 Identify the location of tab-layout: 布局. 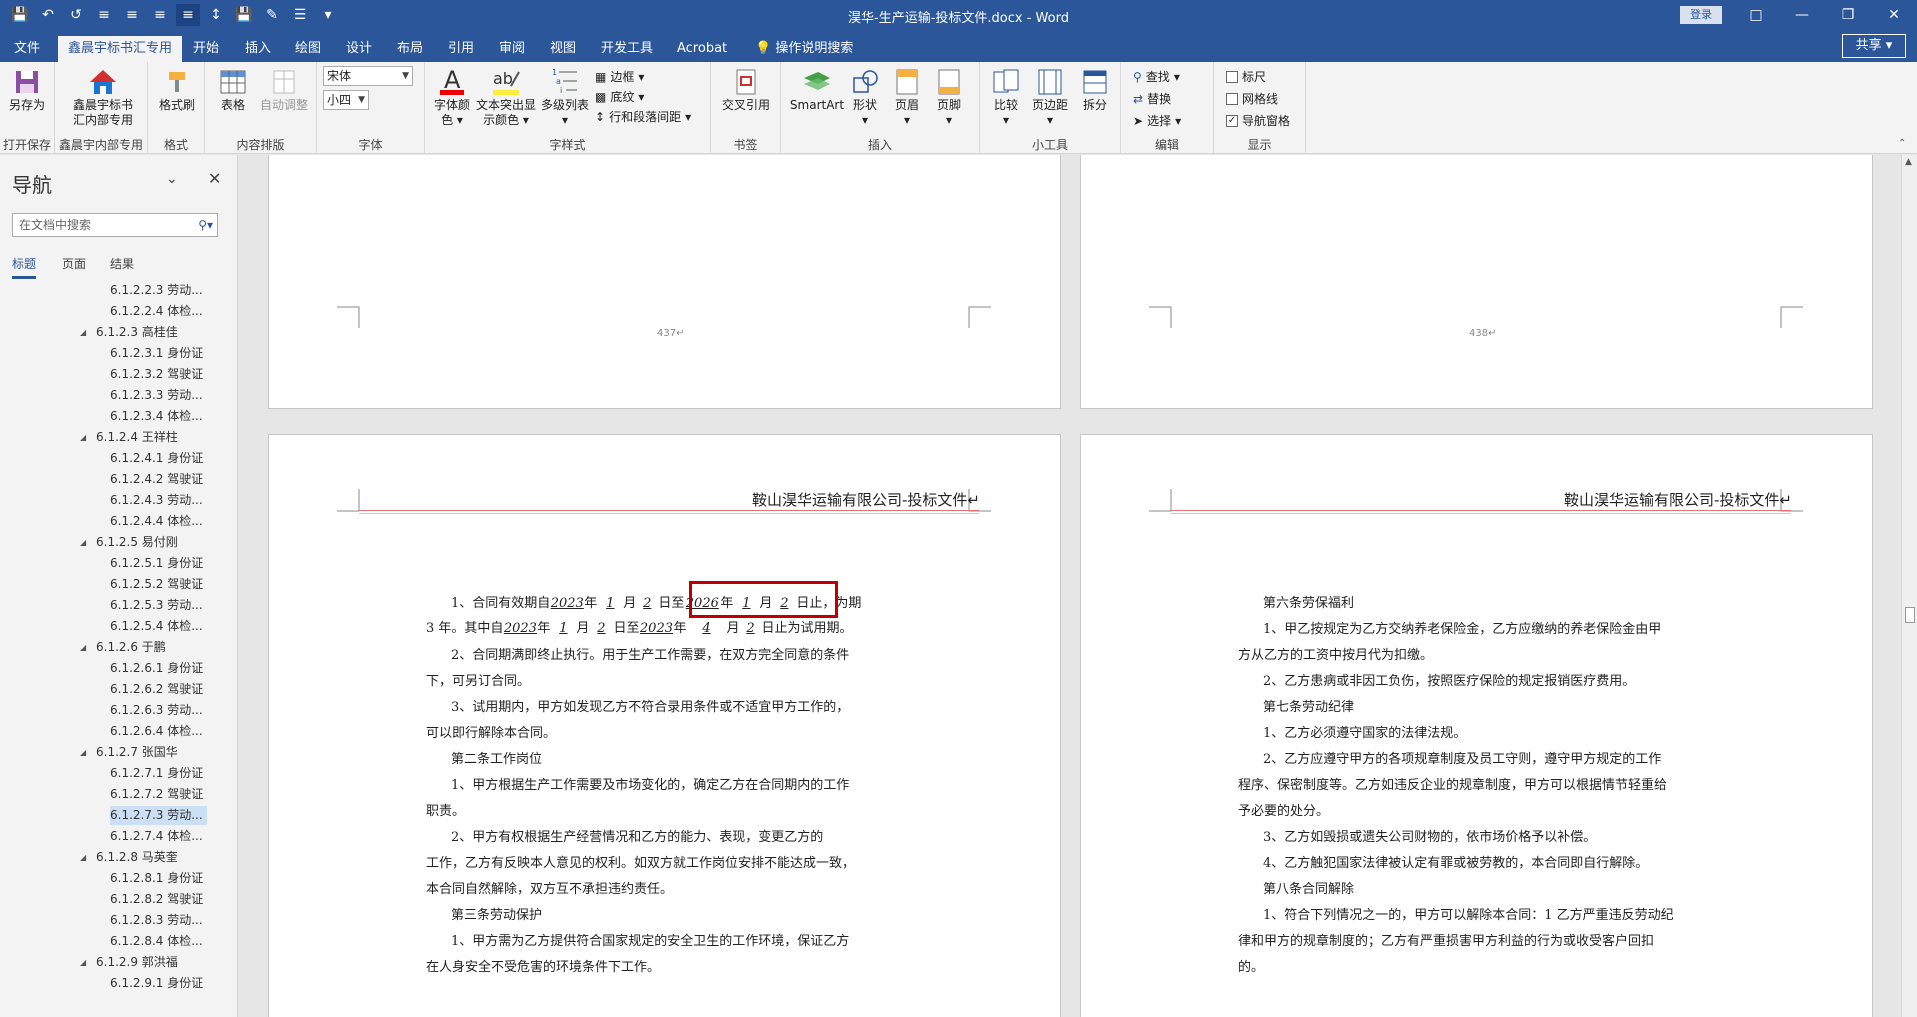
(410, 49).